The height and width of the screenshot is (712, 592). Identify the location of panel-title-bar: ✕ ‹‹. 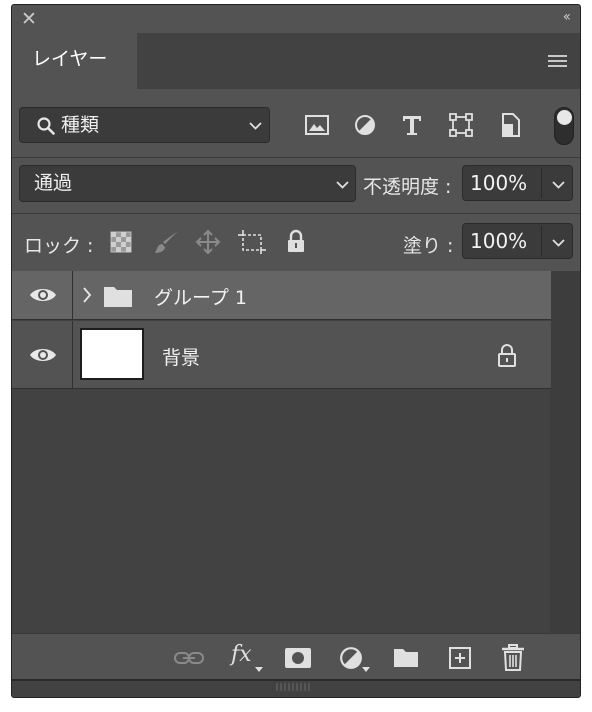
(296, 19).